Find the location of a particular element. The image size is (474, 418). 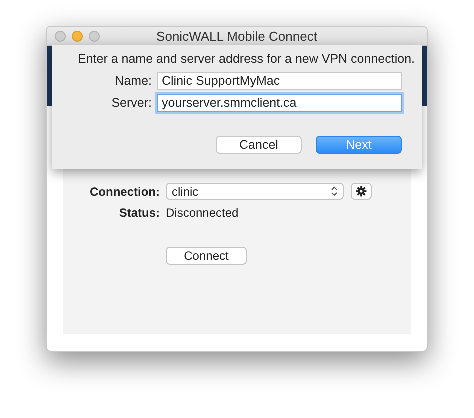

zoom-icon is located at coordinates (94, 36).